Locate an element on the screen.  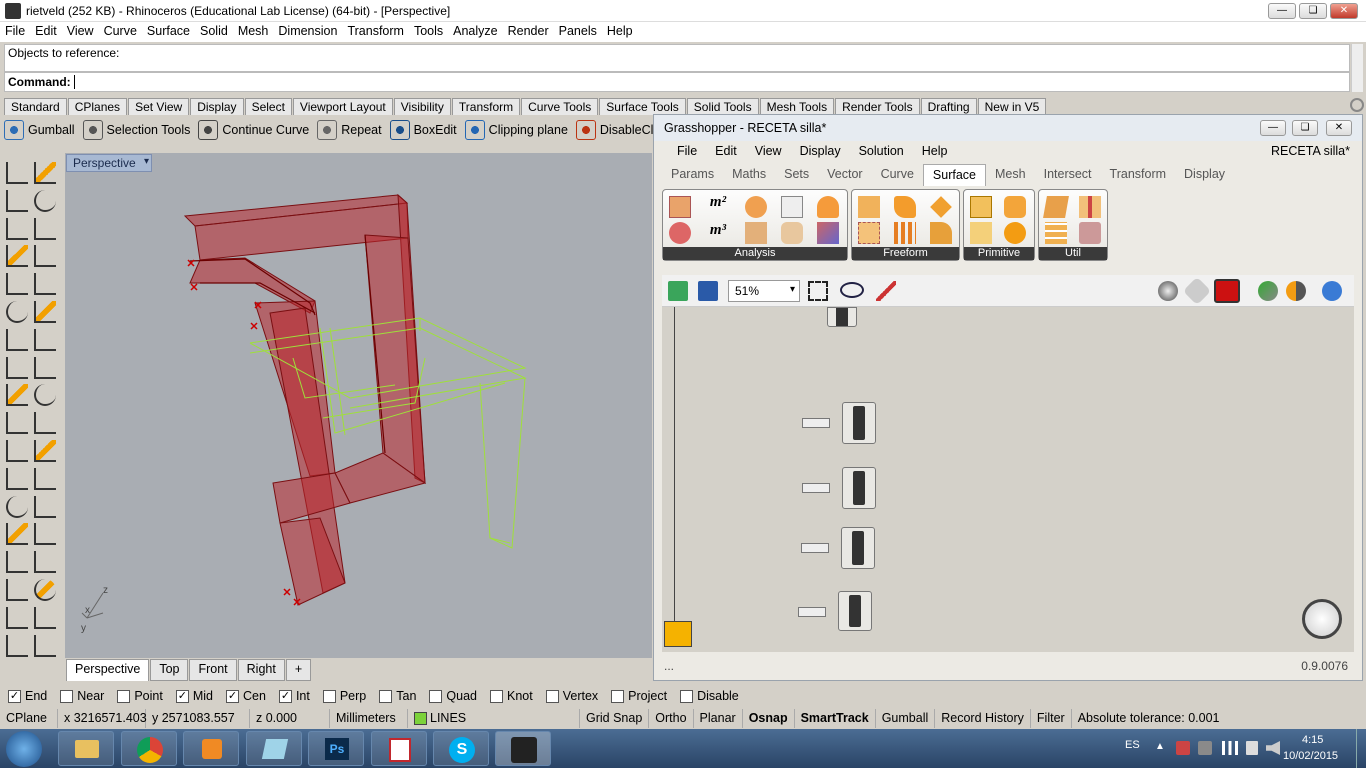
plane-surface-icon is located at coordinates (981, 233).